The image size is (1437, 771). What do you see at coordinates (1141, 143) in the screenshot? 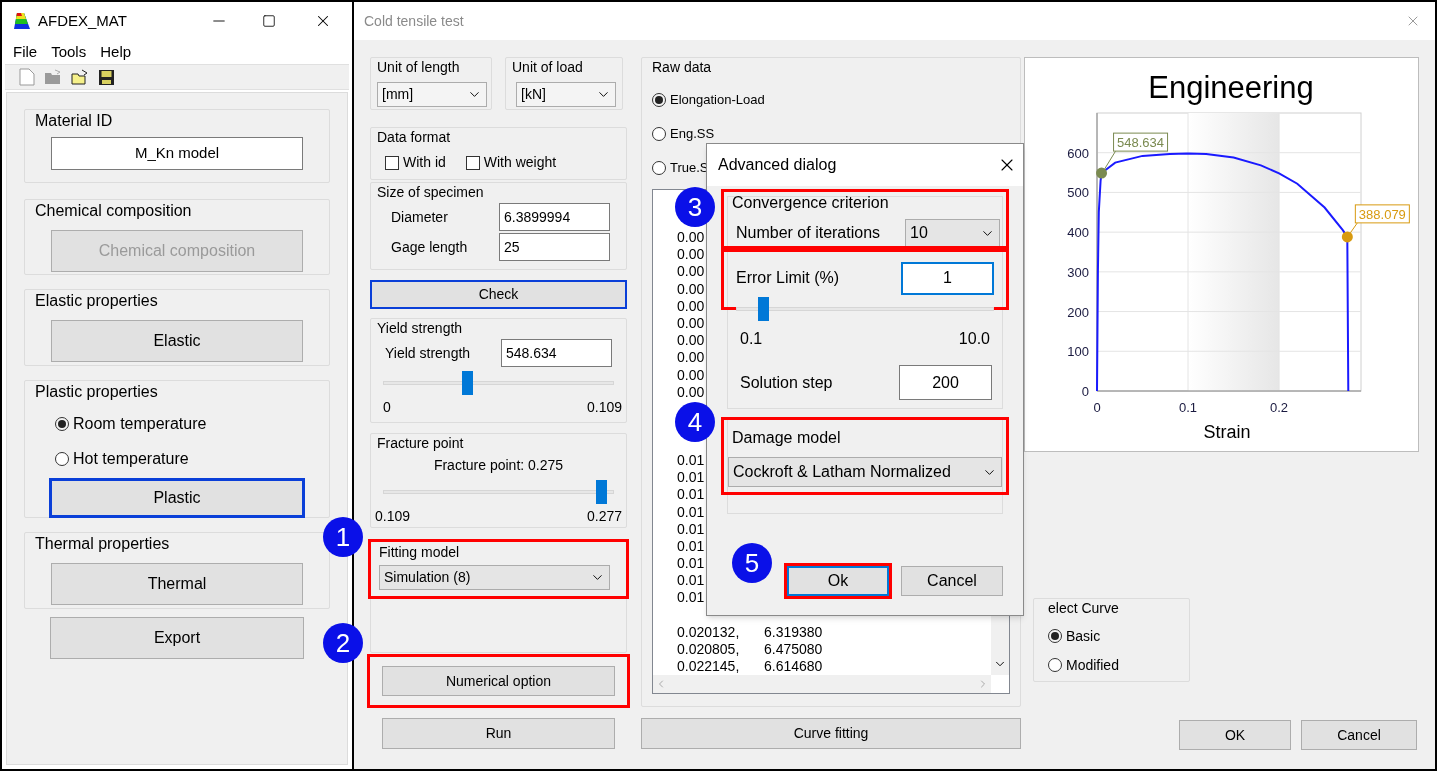
I see `annotation: 548.634` at bounding box center [1141, 143].